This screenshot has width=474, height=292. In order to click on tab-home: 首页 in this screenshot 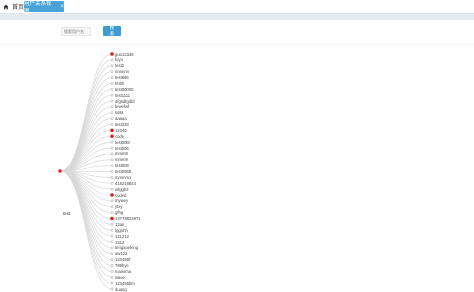, I will do `click(13, 6)`.